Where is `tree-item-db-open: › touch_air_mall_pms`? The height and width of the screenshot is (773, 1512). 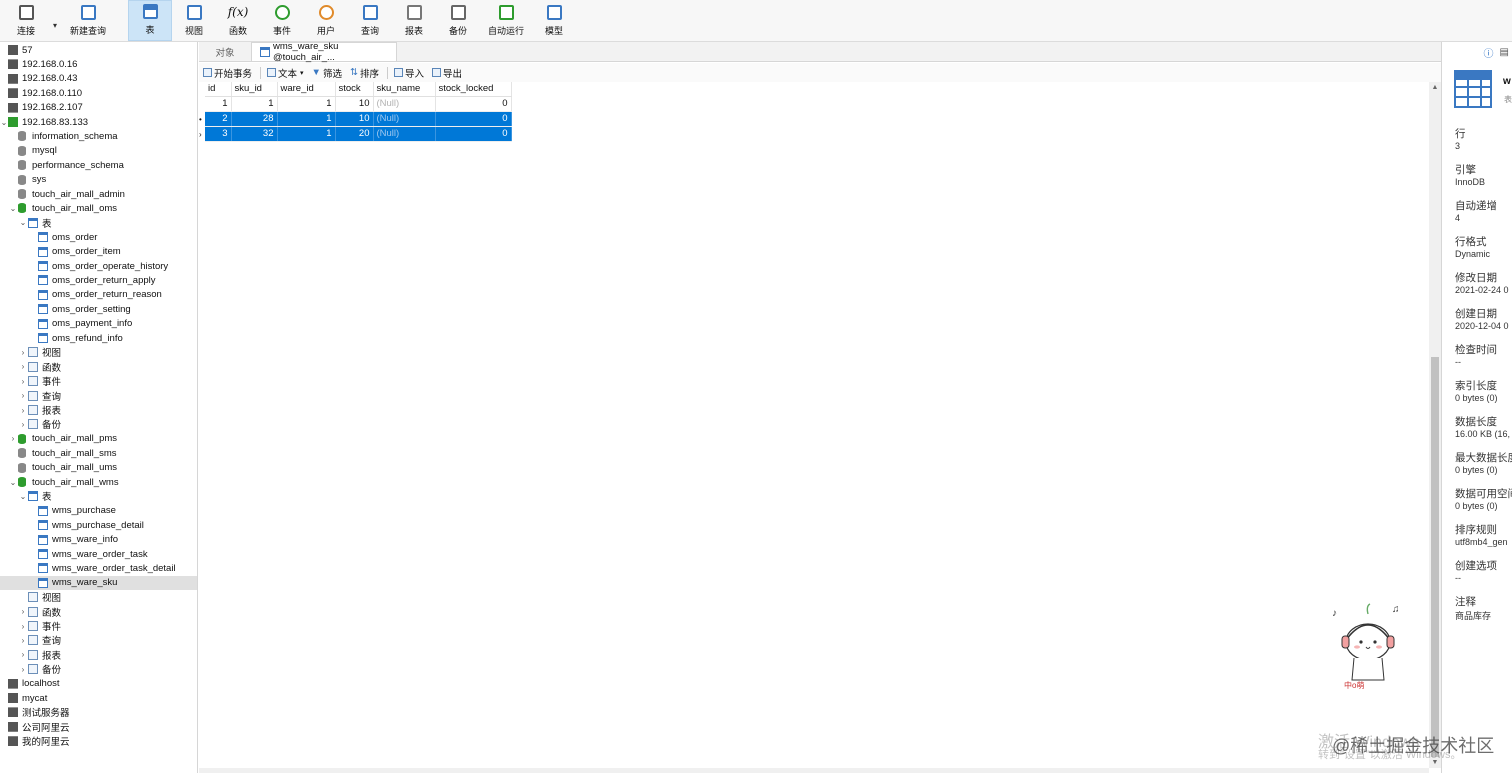
tree-item-db-open: › touch_air_mall_pms is located at coordinates (98, 439).